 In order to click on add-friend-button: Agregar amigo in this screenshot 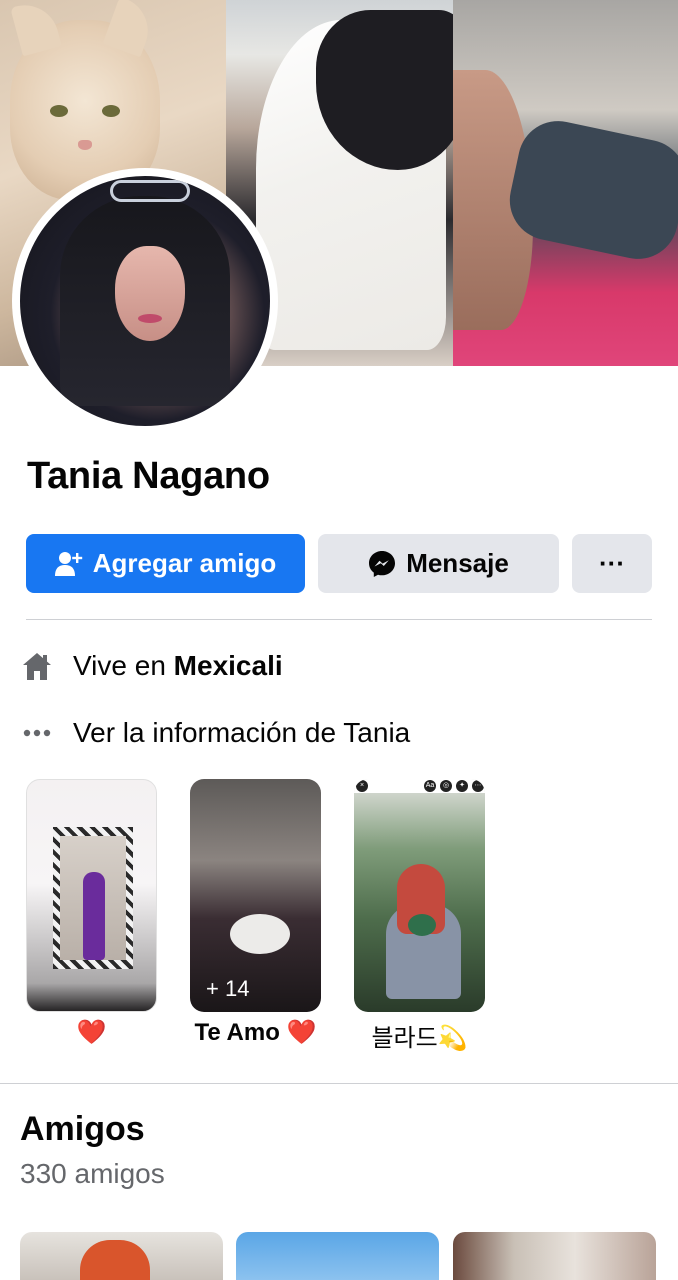, I will do `click(165, 563)`.